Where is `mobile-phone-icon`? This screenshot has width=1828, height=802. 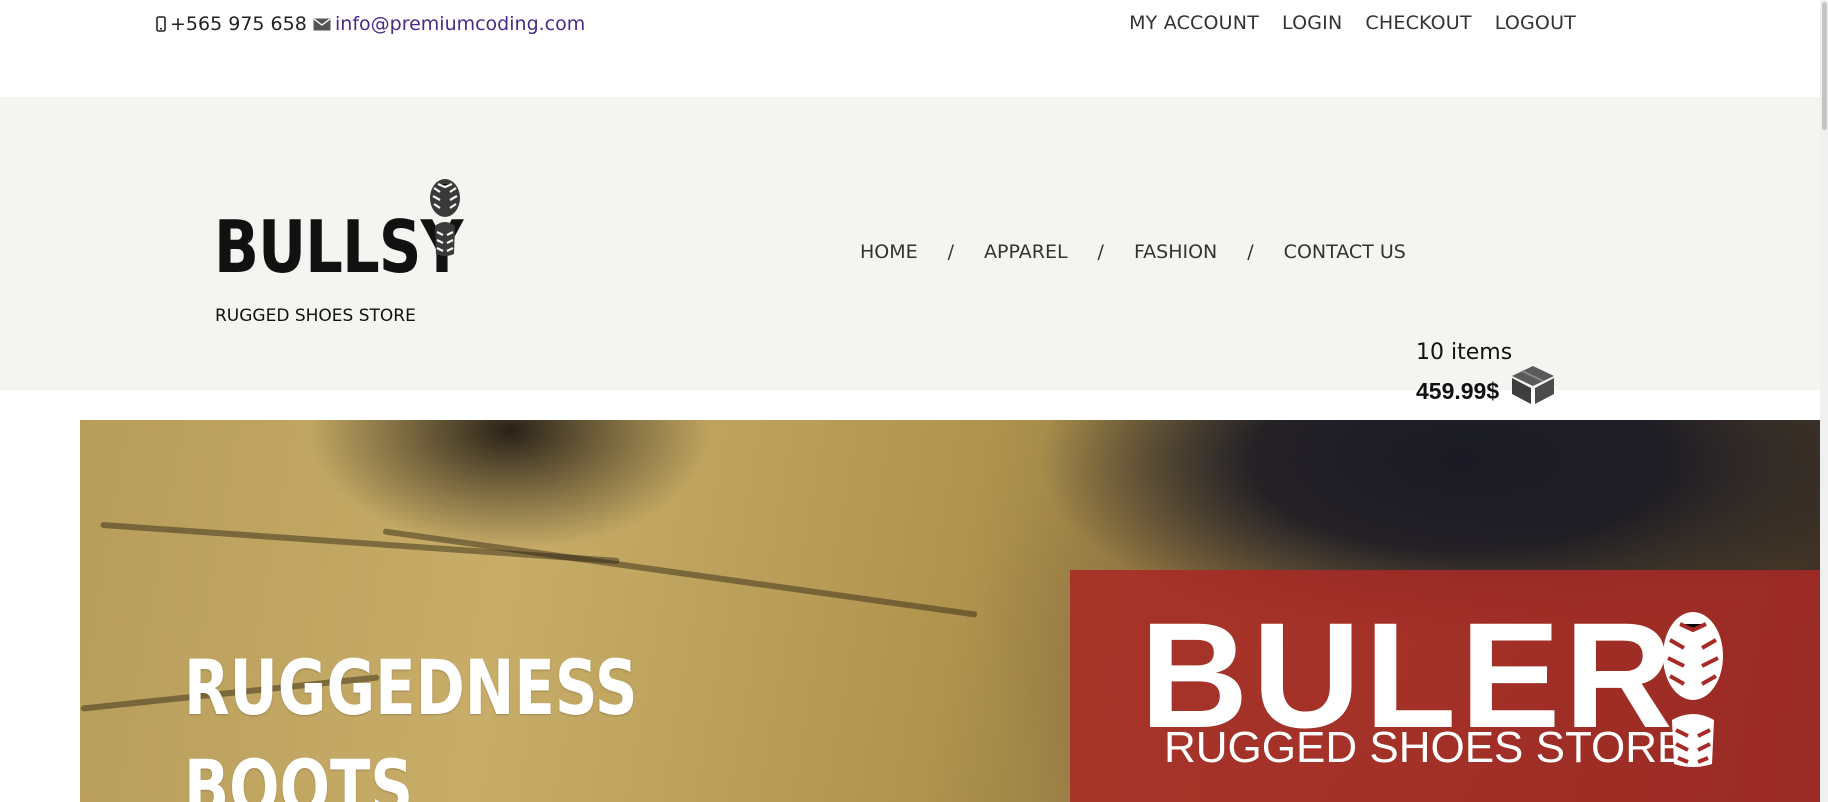
mobile-phone-icon is located at coordinates (161, 24).